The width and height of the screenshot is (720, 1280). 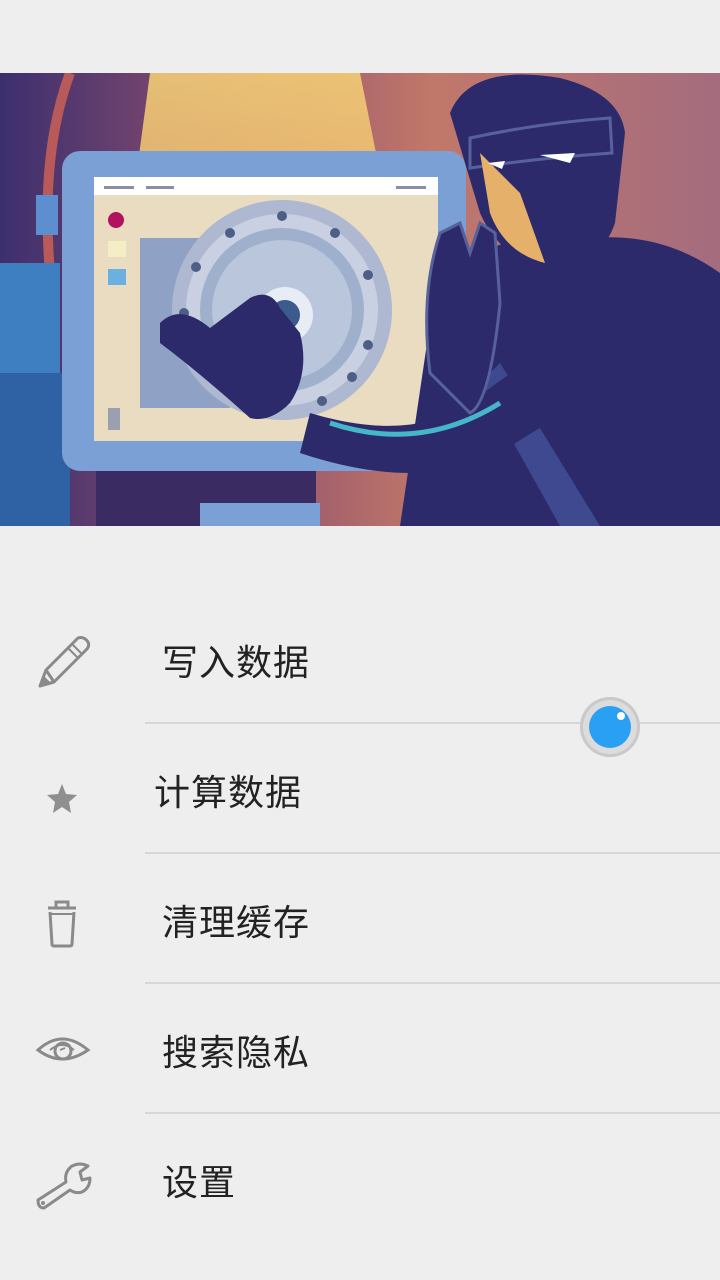 What do you see at coordinates (360, 36) in the screenshot?
I see `status-bar` at bounding box center [360, 36].